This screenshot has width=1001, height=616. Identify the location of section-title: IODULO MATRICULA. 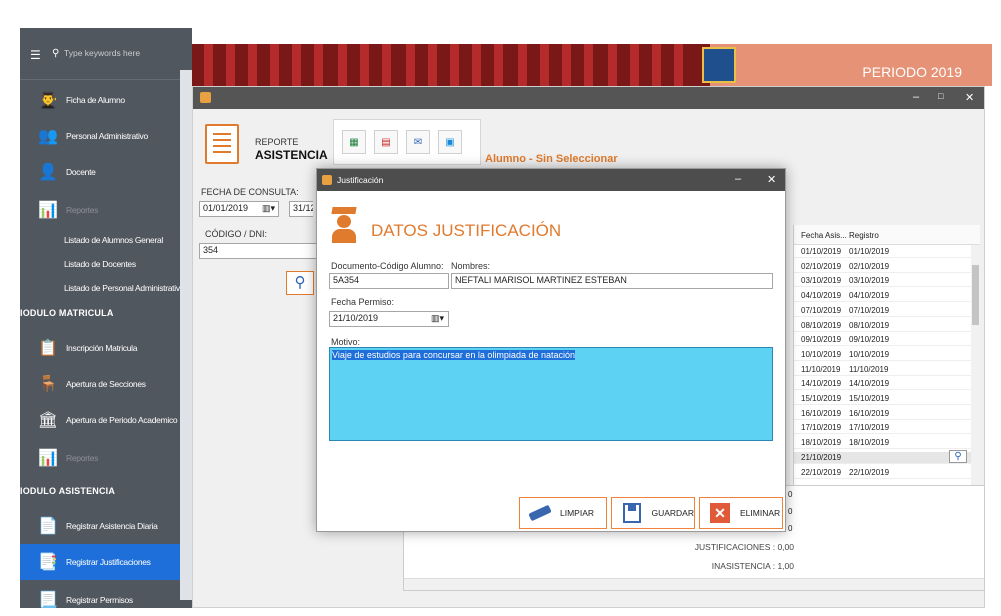
(67, 313).